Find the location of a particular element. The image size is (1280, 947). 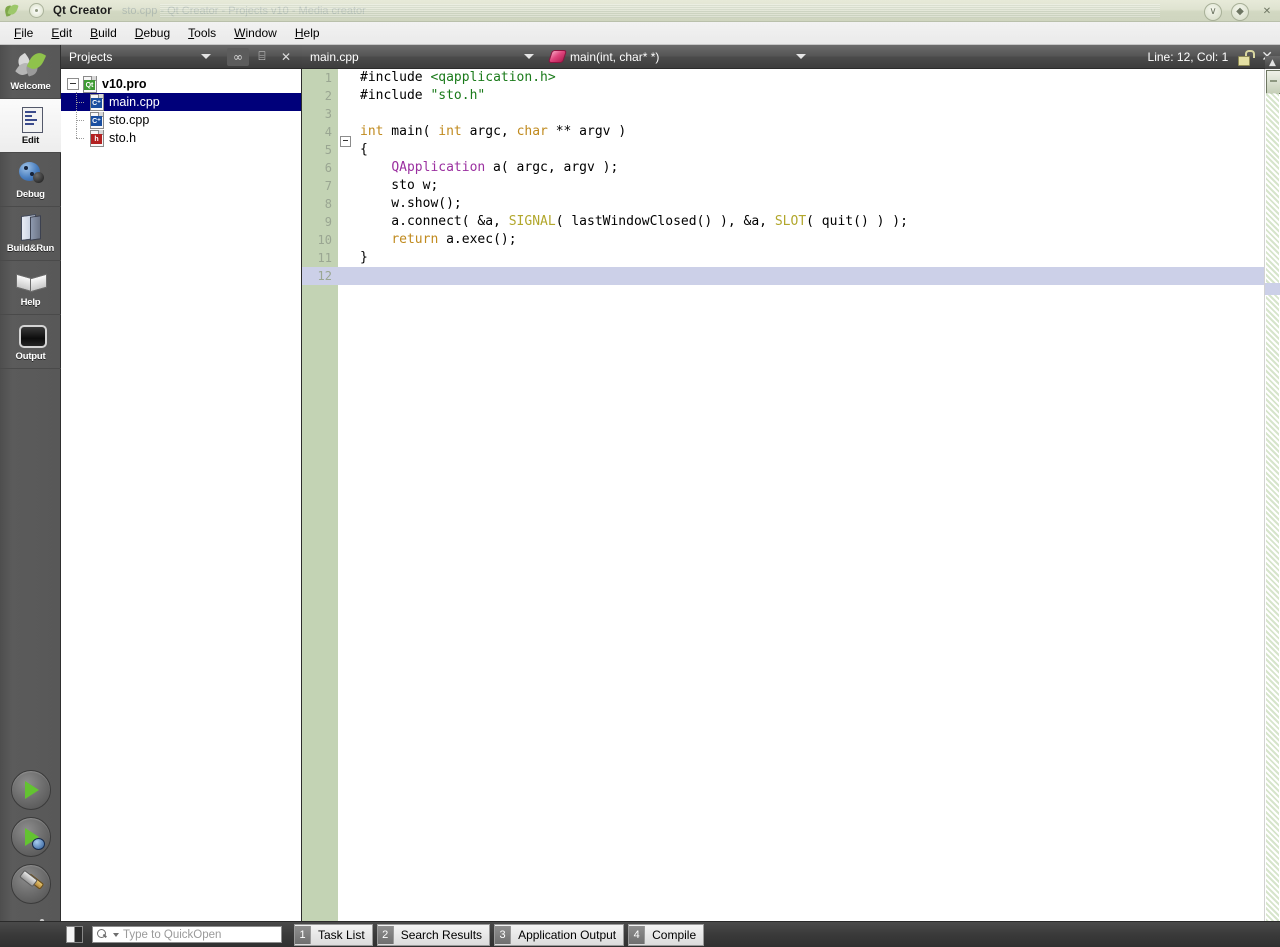

menu-item-window: Window is located at coordinates (255, 33).